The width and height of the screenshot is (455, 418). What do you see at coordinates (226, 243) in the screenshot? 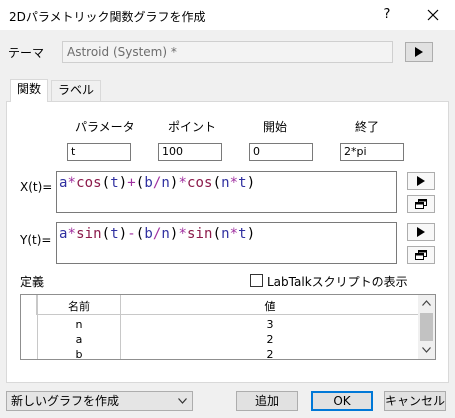
I see `y-expression-editor: a*sin(t)-(b/n)*sin(n*t)` at bounding box center [226, 243].